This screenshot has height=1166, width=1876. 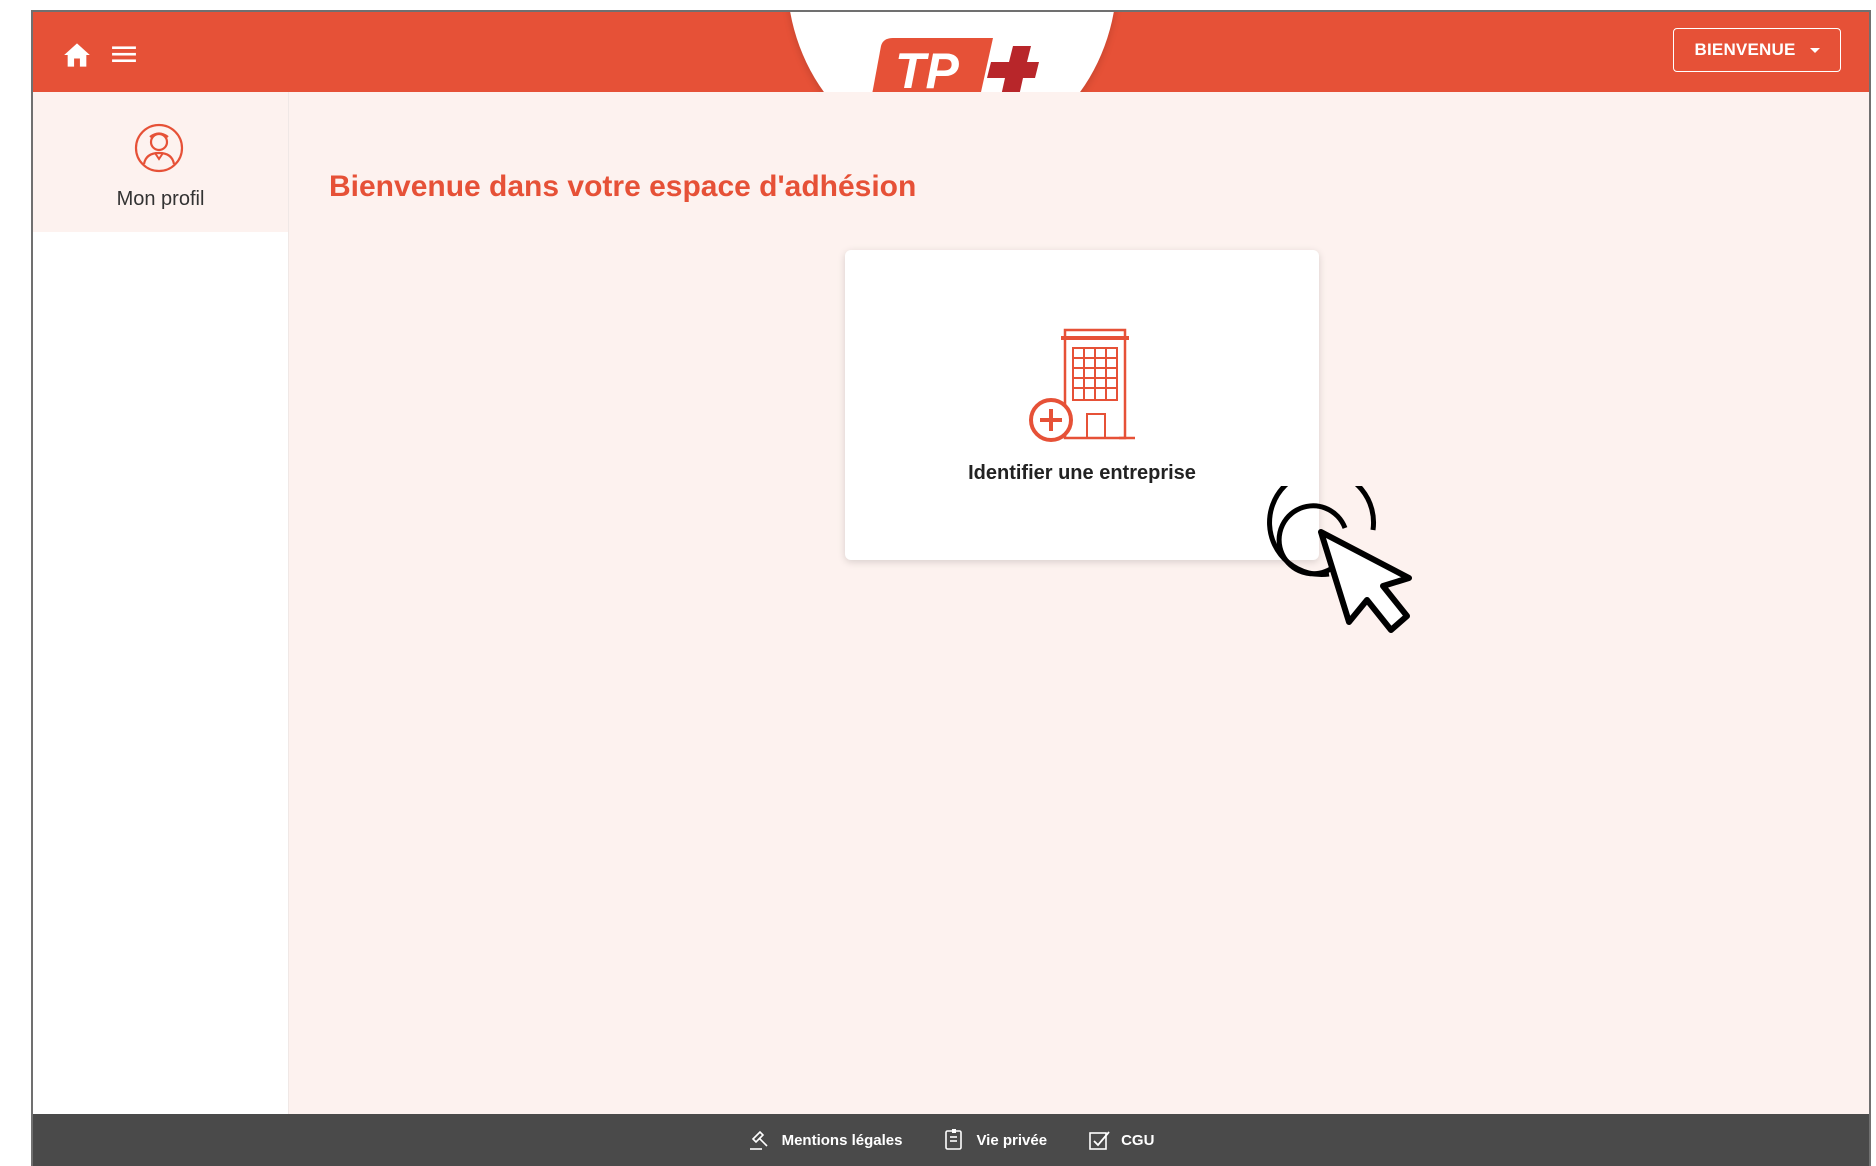 I want to click on checklist-icon, so click(x=1099, y=1140).